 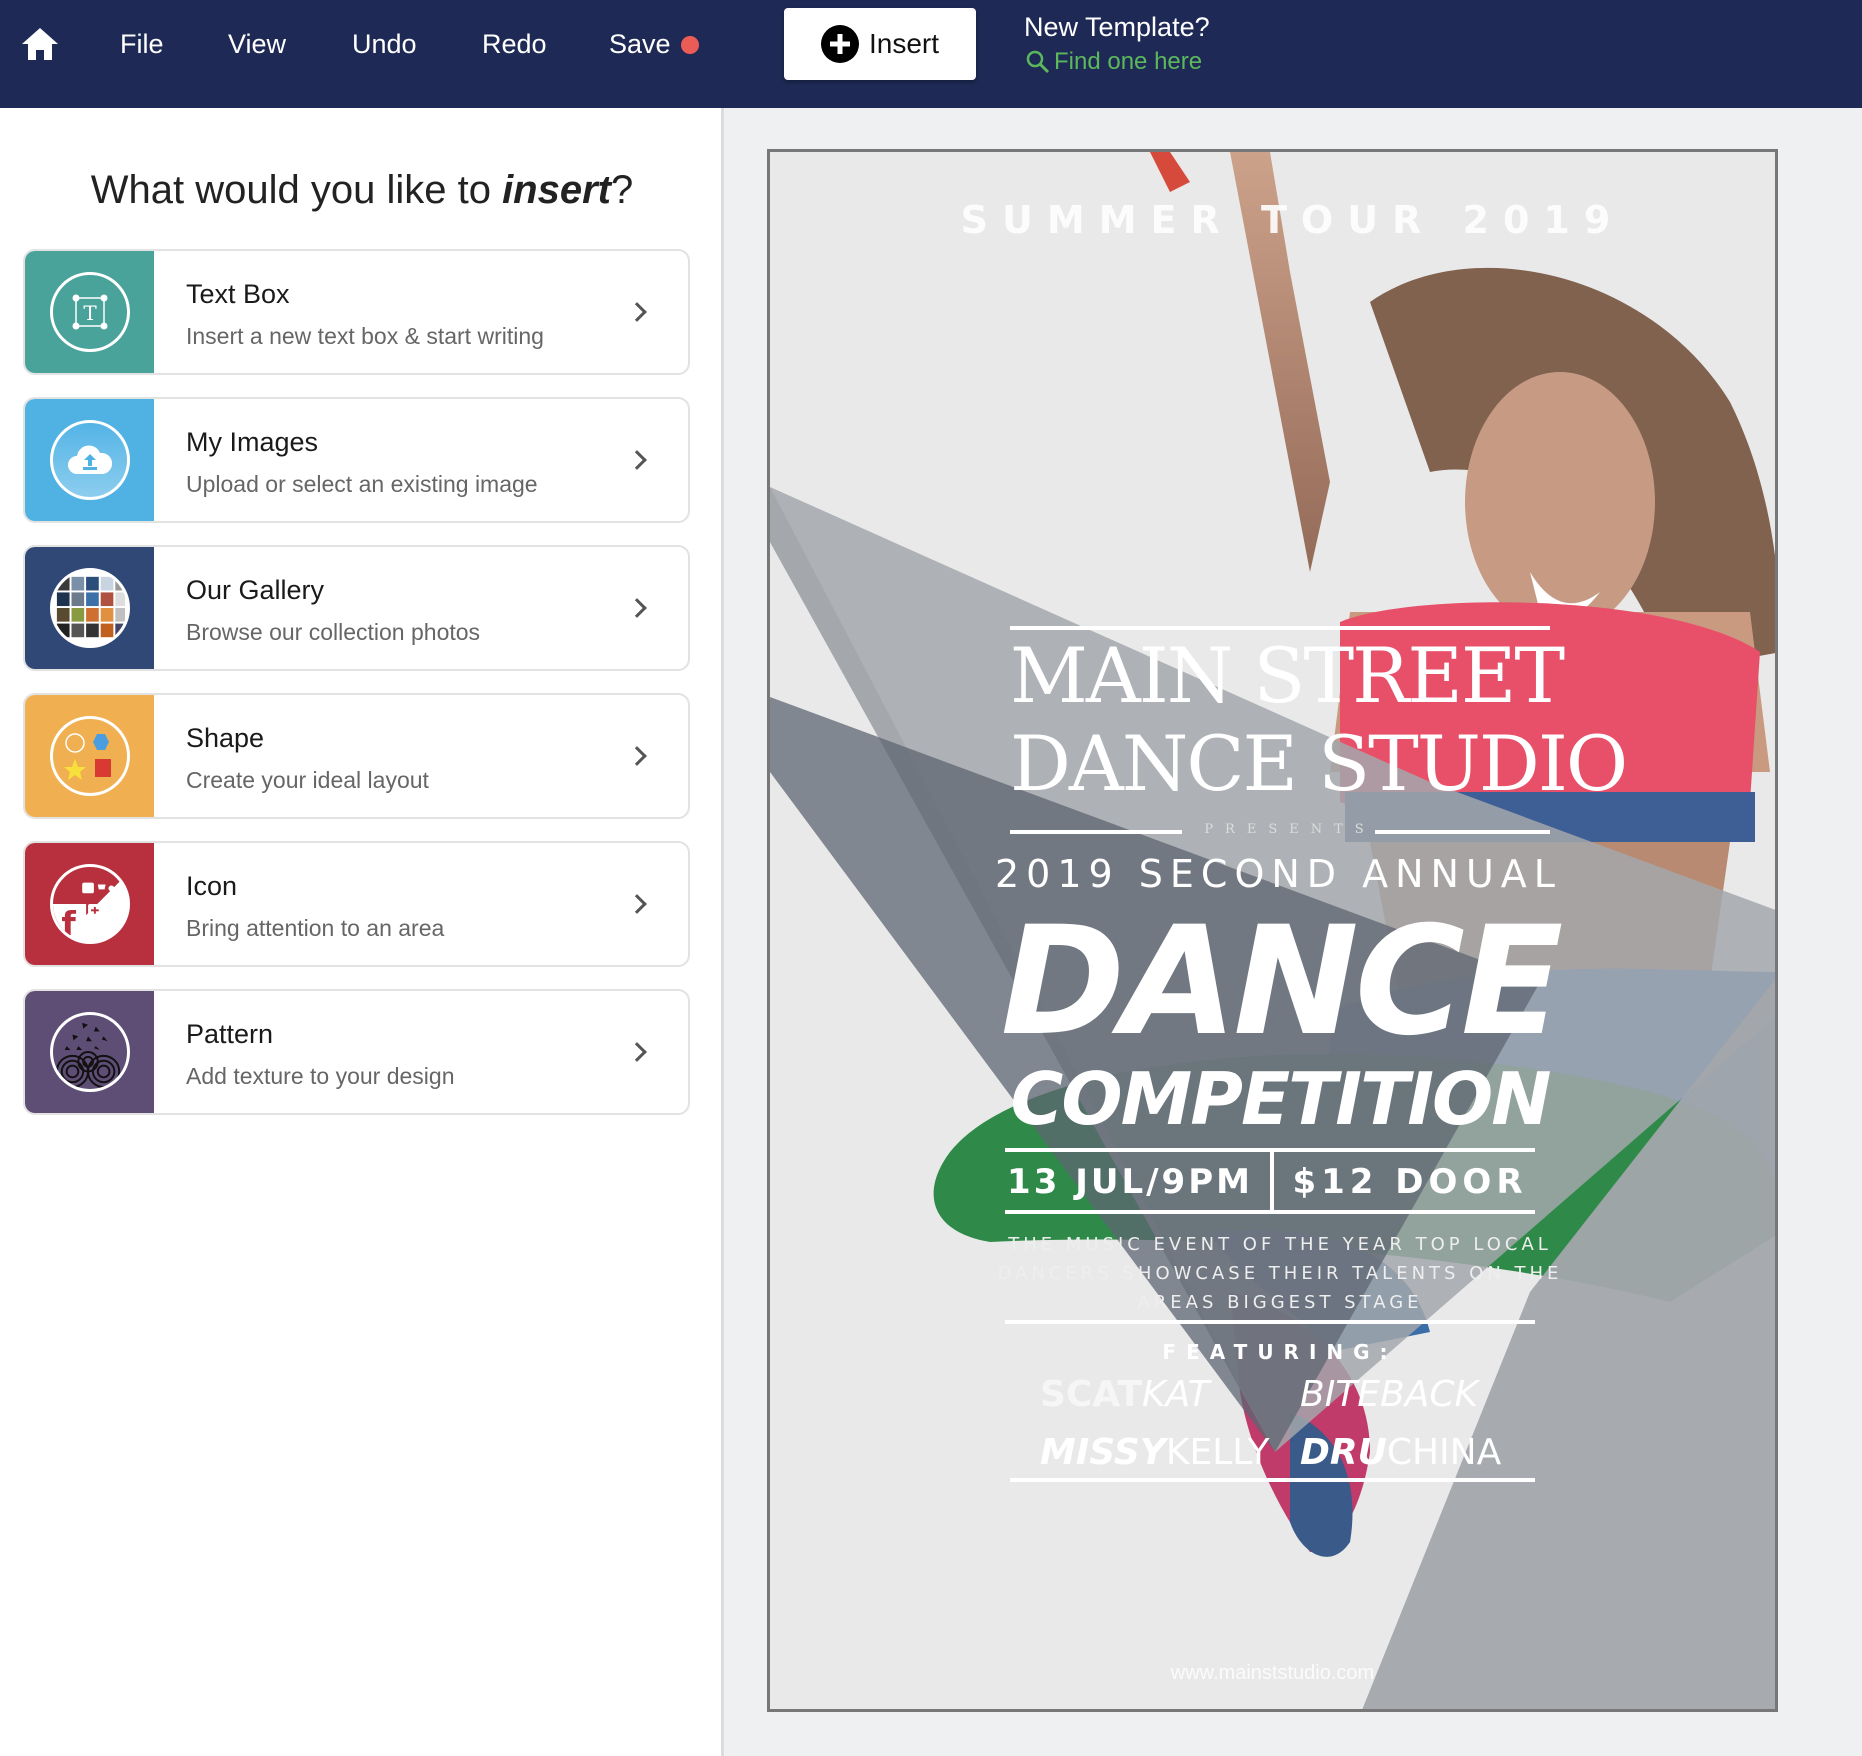 What do you see at coordinates (333, 632) in the screenshot?
I see `card-description: Browse our collection photos` at bounding box center [333, 632].